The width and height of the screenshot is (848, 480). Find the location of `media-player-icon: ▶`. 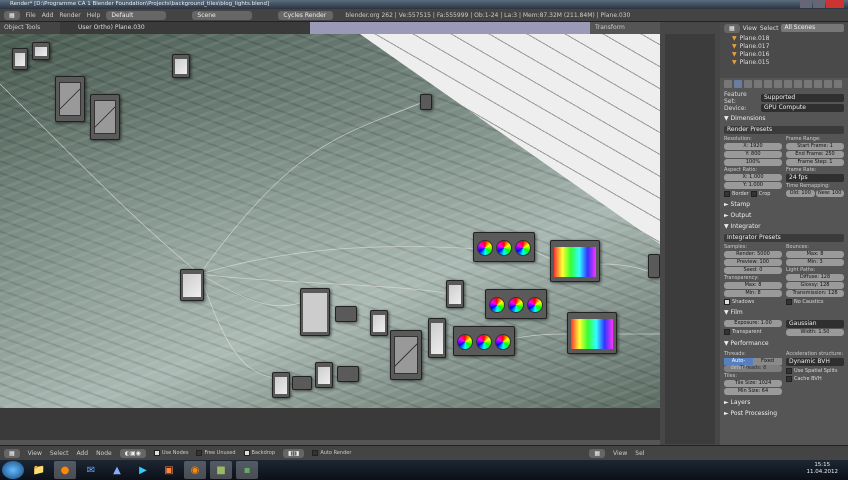

media-player-icon: ▶ is located at coordinates (143, 470).